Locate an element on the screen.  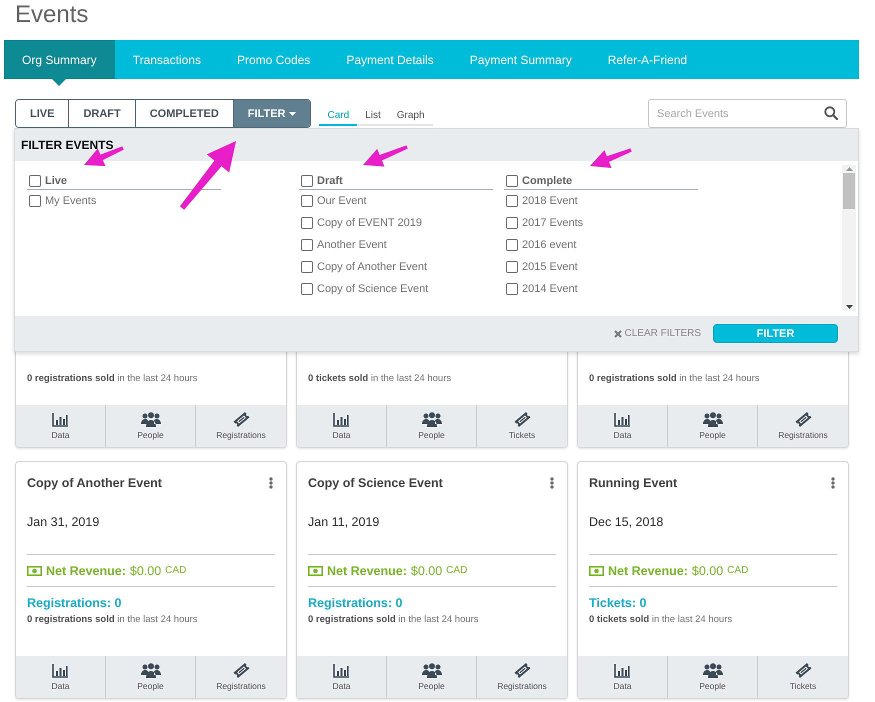
filter-option-label: 2014 Event is located at coordinates (550, 289).